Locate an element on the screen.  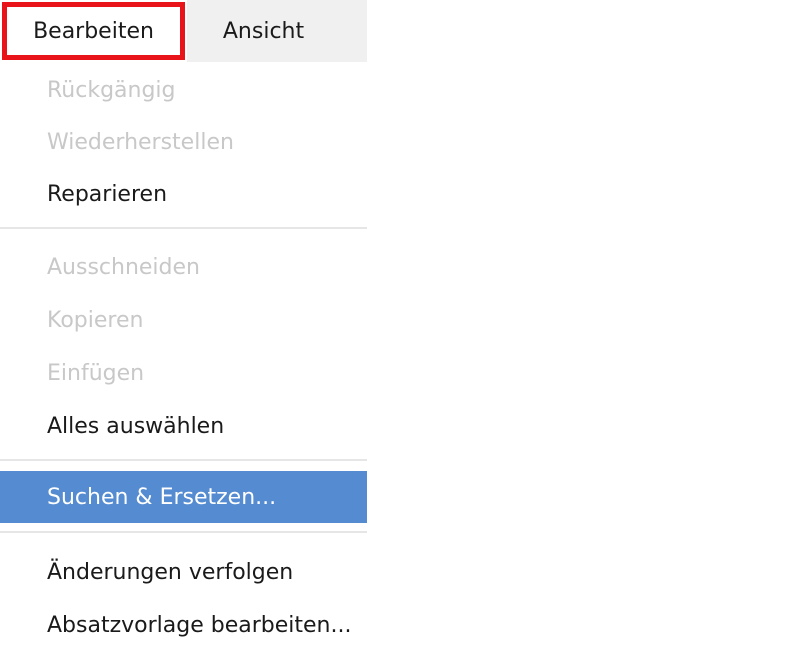
menu-item-label: Einfügen is located at coordinates (96, 373).